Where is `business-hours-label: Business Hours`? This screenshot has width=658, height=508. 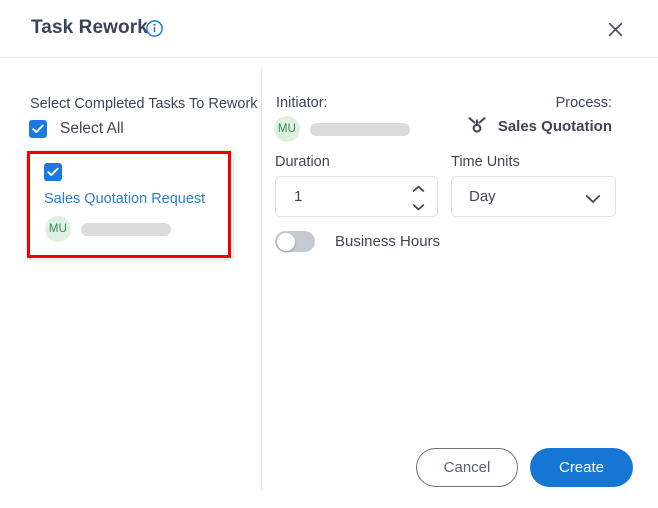 business-hours-label: Business Hours is located at coordinates (388, 241).